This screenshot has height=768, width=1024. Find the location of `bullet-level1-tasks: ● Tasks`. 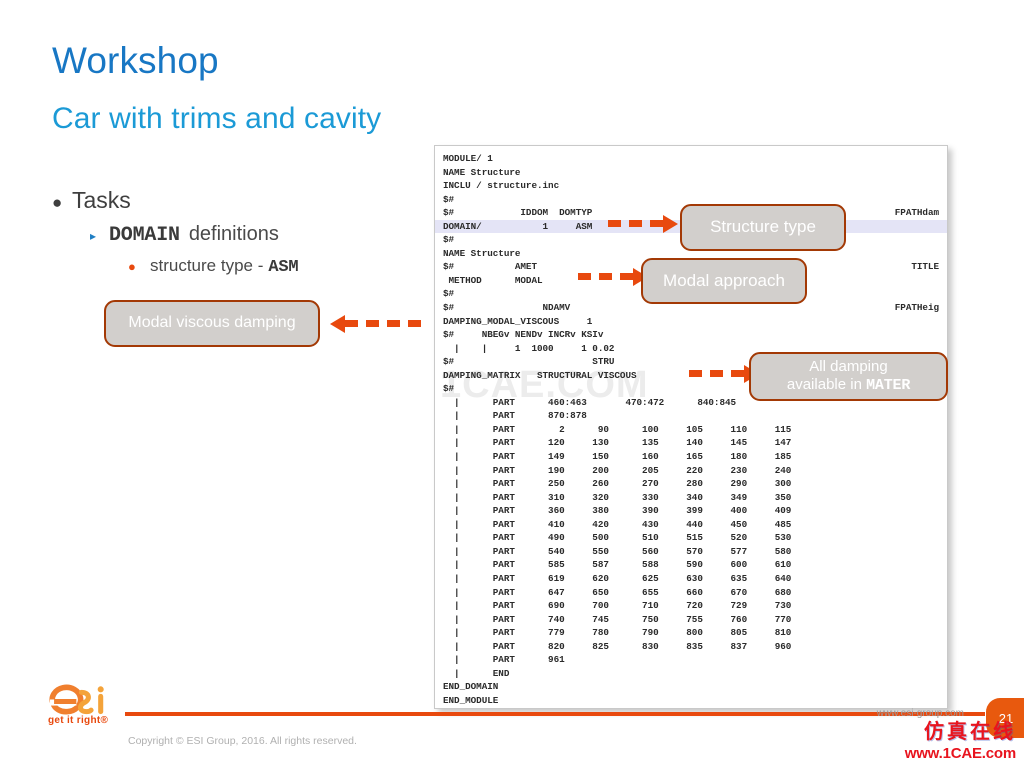

bullet-level1-tasks: ● Tasks is located at coordinates (242, 200).